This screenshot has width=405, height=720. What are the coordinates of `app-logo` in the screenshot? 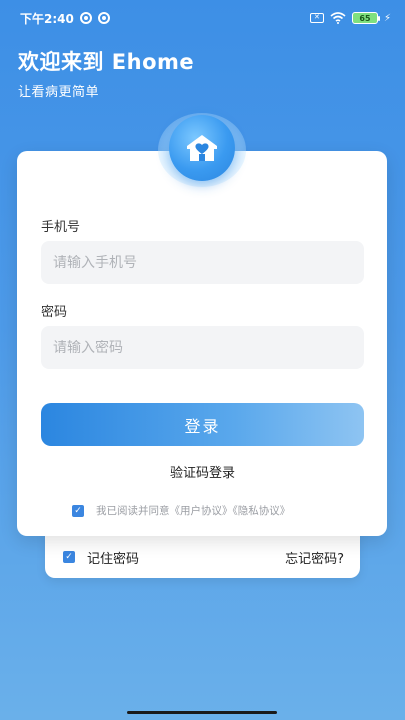 It's located at (202, 148).